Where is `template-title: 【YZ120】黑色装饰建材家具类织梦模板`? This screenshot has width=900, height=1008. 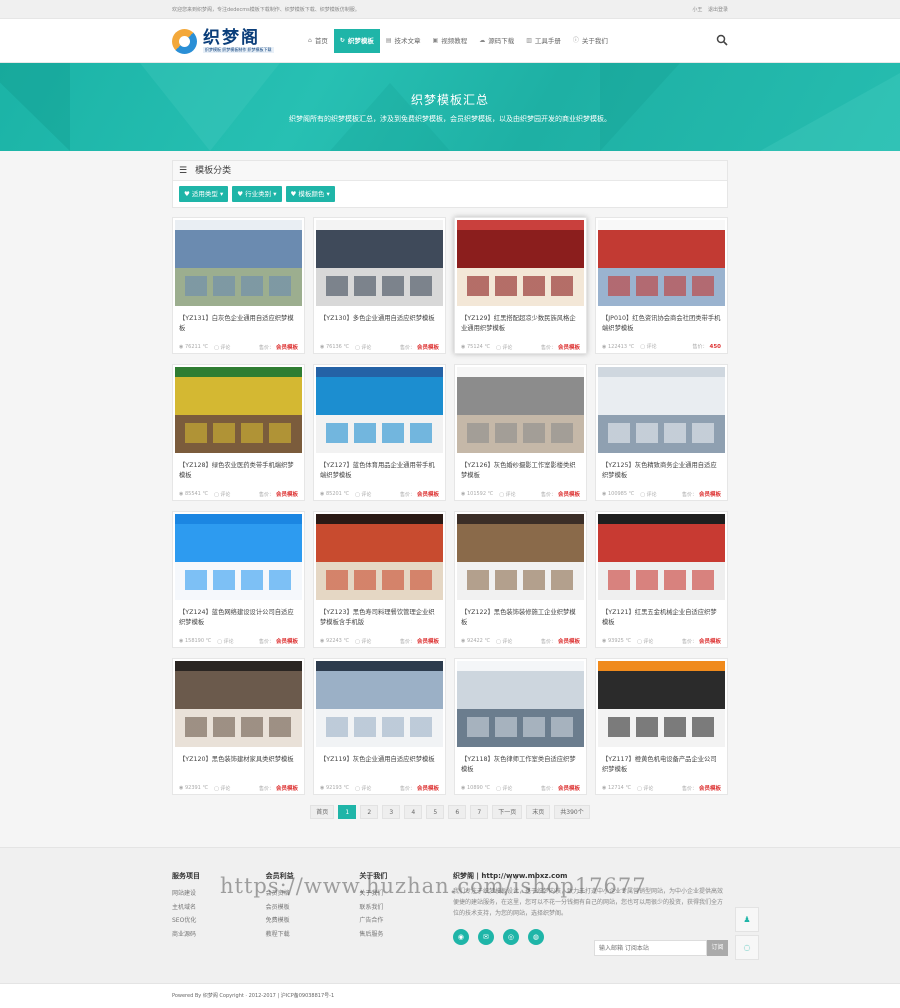 template-title: 【YZ120】黑色装饰建材家具类织梦模板 is located at coordinates (238, 764).